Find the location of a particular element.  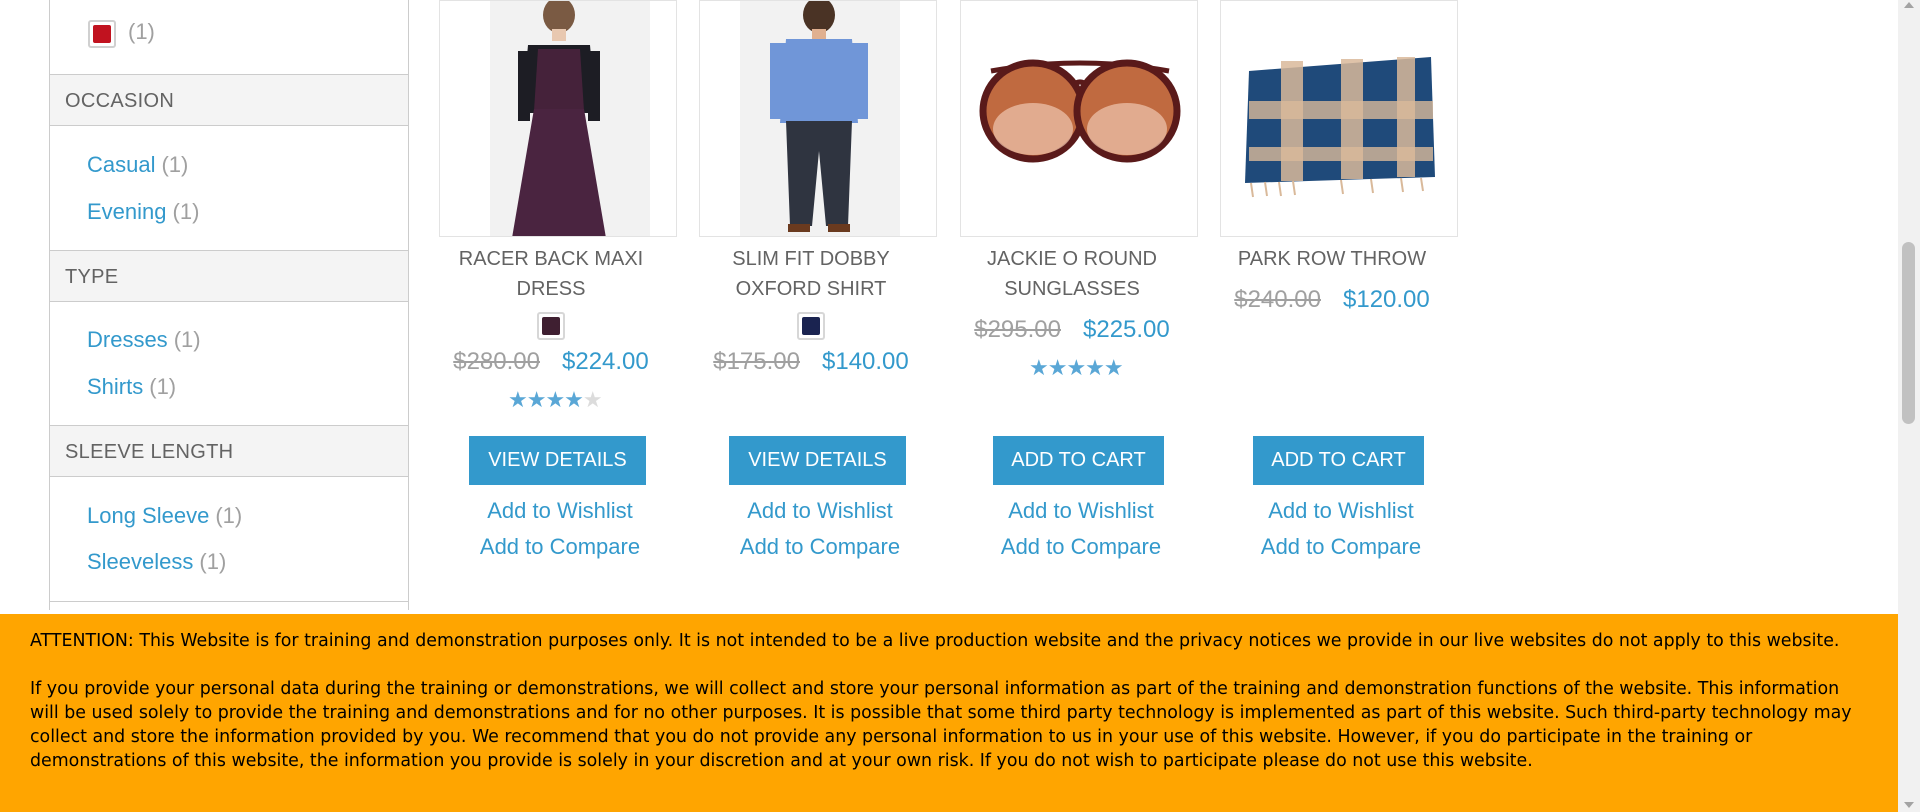

price-box: $175.00 $140.00 is located at coordinates (811, 362).